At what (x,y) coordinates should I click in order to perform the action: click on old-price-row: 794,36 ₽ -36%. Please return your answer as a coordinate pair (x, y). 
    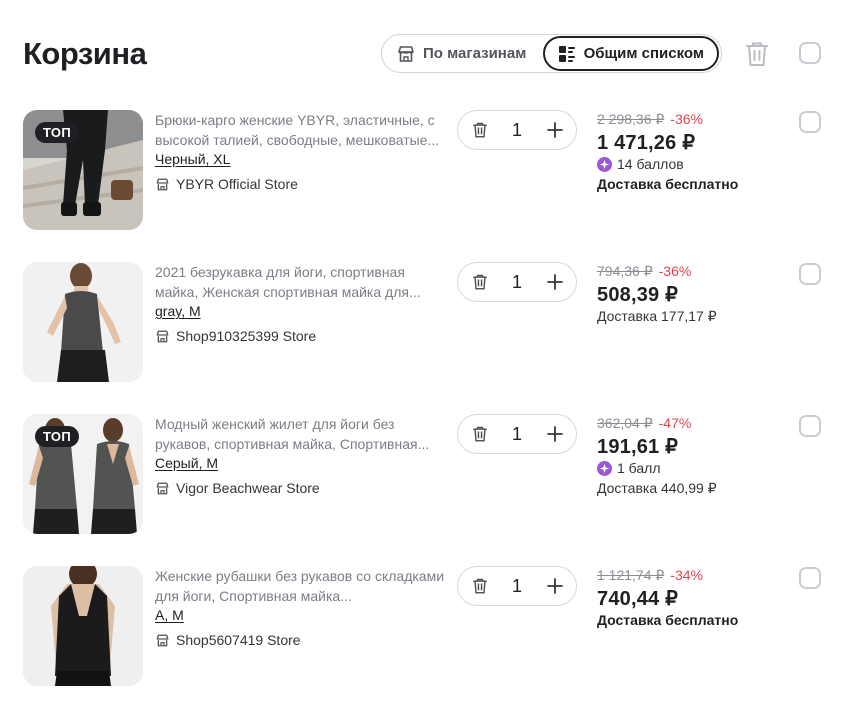
    Looking at the image, I should click on (644, 271).